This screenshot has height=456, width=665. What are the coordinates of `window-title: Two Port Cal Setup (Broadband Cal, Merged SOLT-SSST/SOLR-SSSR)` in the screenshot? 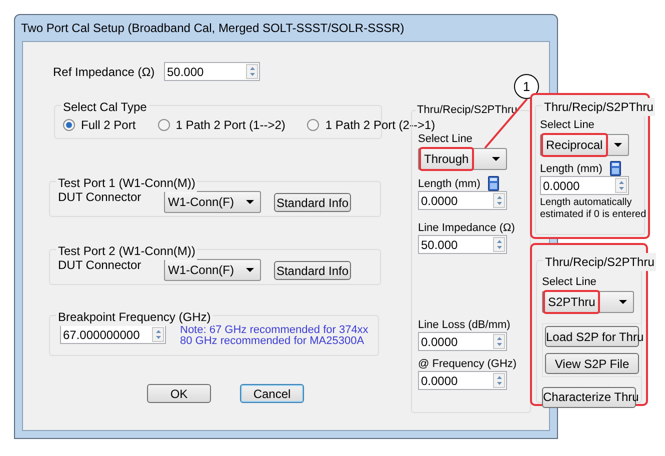 It's located at (213, 28).